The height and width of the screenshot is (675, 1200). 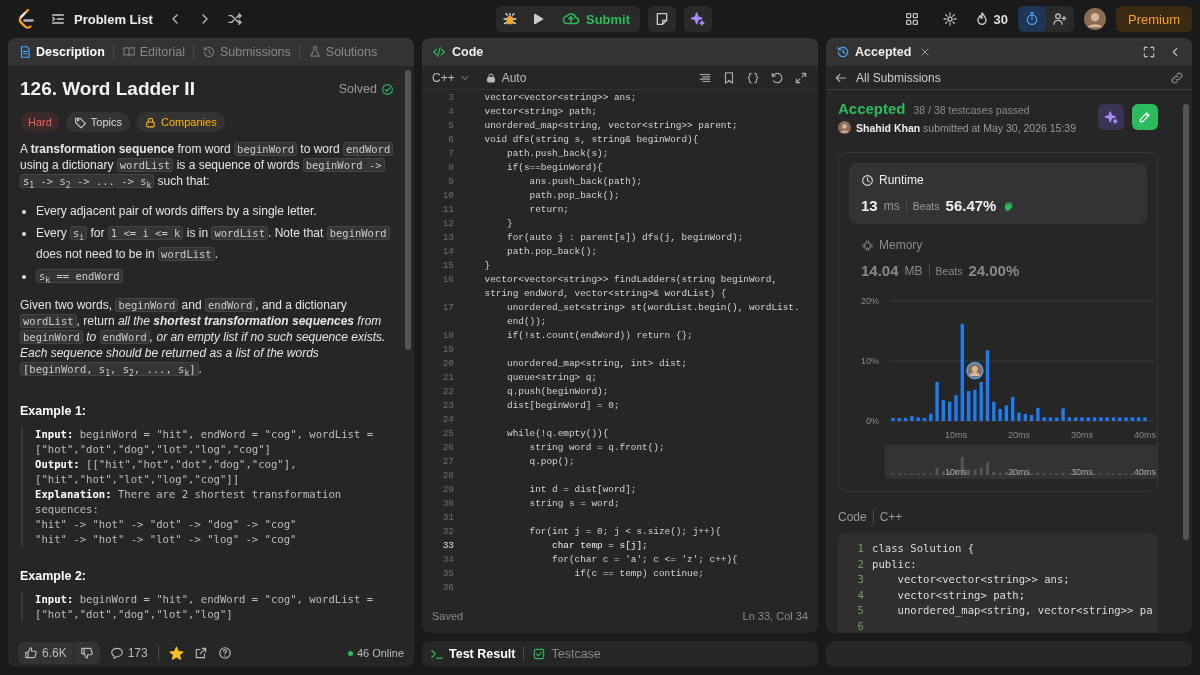 What do you see at coordinates (880, 270) in the screenshot?
I see `metric-value: 14.04` at bounding box center [880, 270].